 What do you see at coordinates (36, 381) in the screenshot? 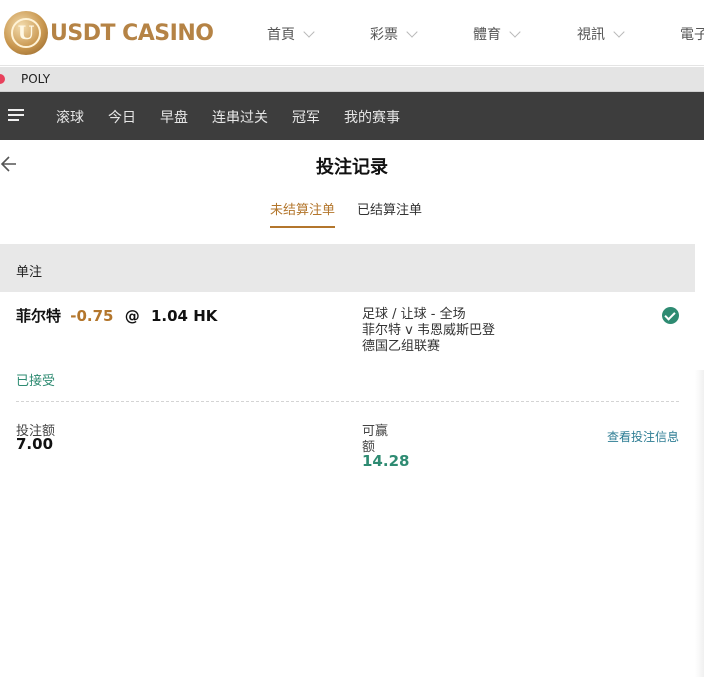
I see `status-badge: 已接受` at bounding box center [36, 381].